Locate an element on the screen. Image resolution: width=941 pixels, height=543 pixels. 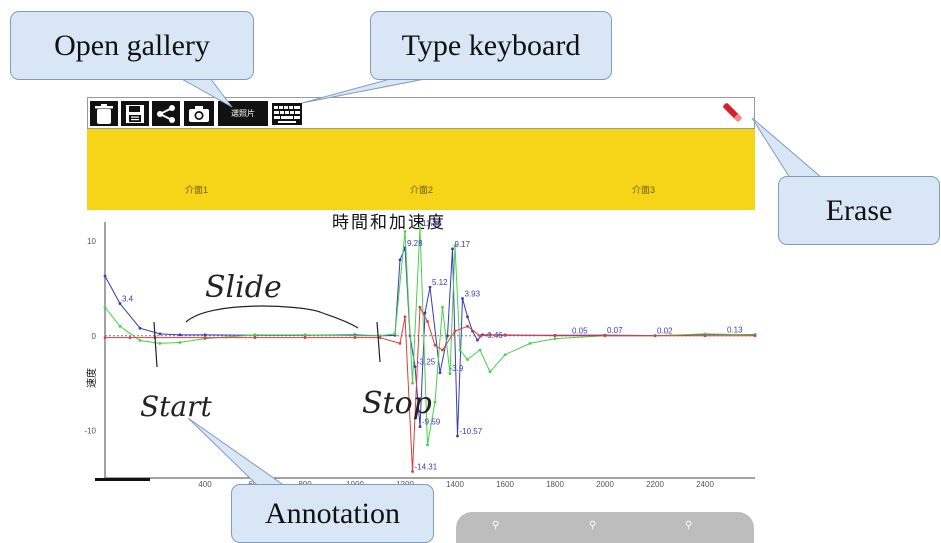
callout-annotation: Annotation is located at coordinates (332, 513).